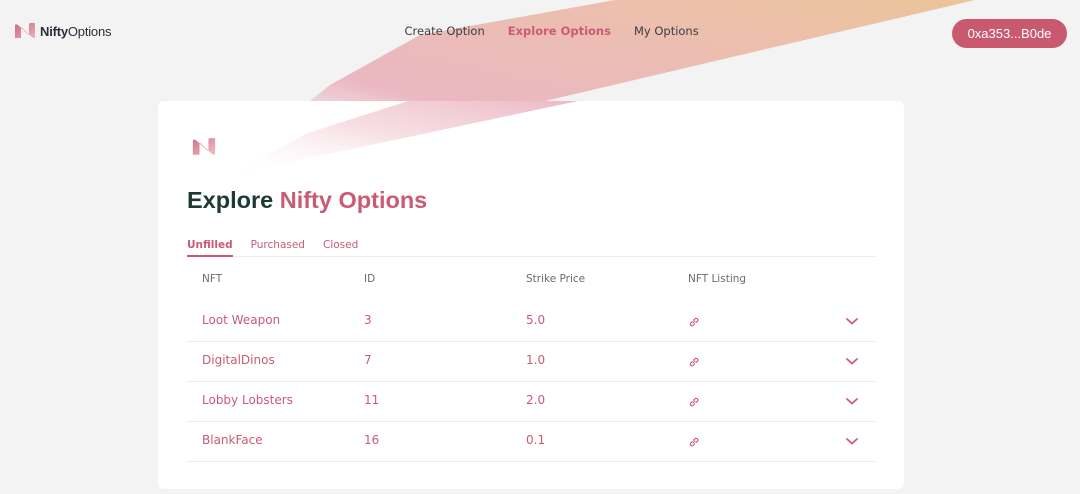 This screenshot has width=1080, height=494. What do you see at coordinates (340, 247) in the screenshot?
I see `tab-closed: Closed` at bounding box center [340, 247].